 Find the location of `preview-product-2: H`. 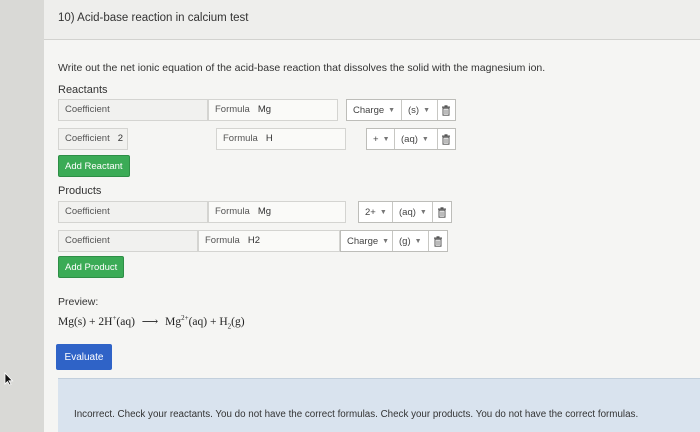

preview-product-2: H is located at coordinates (223, 322).